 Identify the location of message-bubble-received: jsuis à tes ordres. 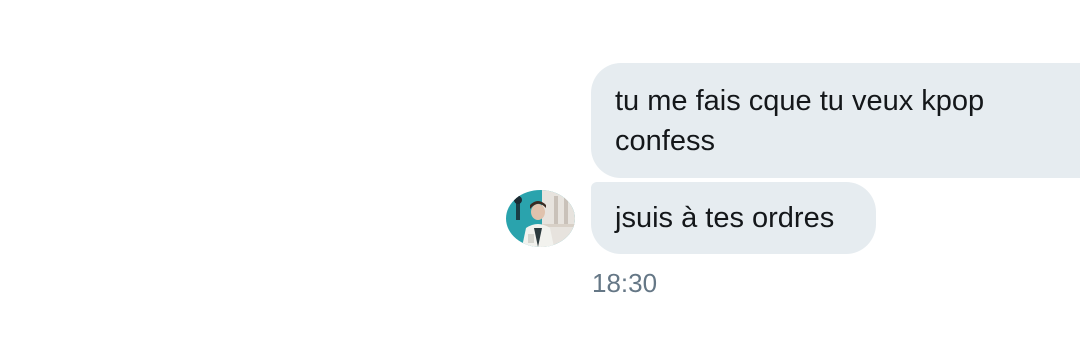
(733, 218).